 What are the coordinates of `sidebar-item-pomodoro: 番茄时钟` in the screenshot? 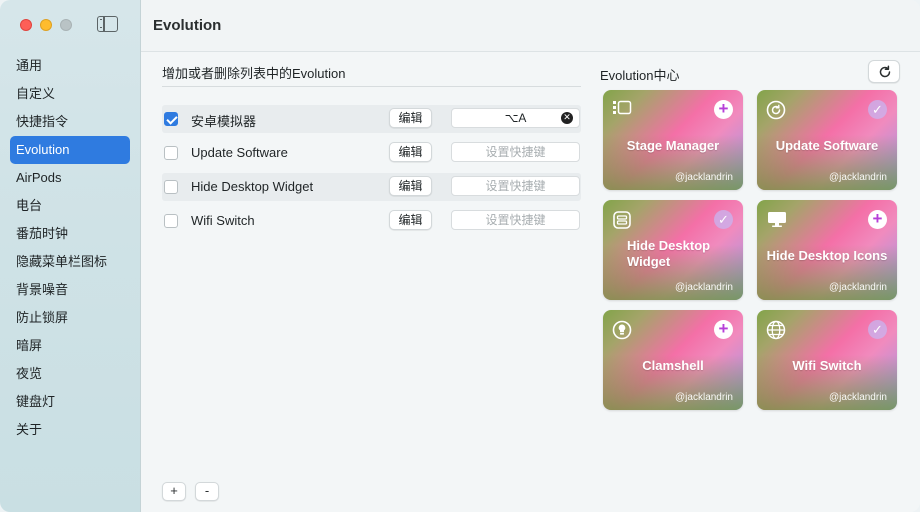 It's located at (70, 234).